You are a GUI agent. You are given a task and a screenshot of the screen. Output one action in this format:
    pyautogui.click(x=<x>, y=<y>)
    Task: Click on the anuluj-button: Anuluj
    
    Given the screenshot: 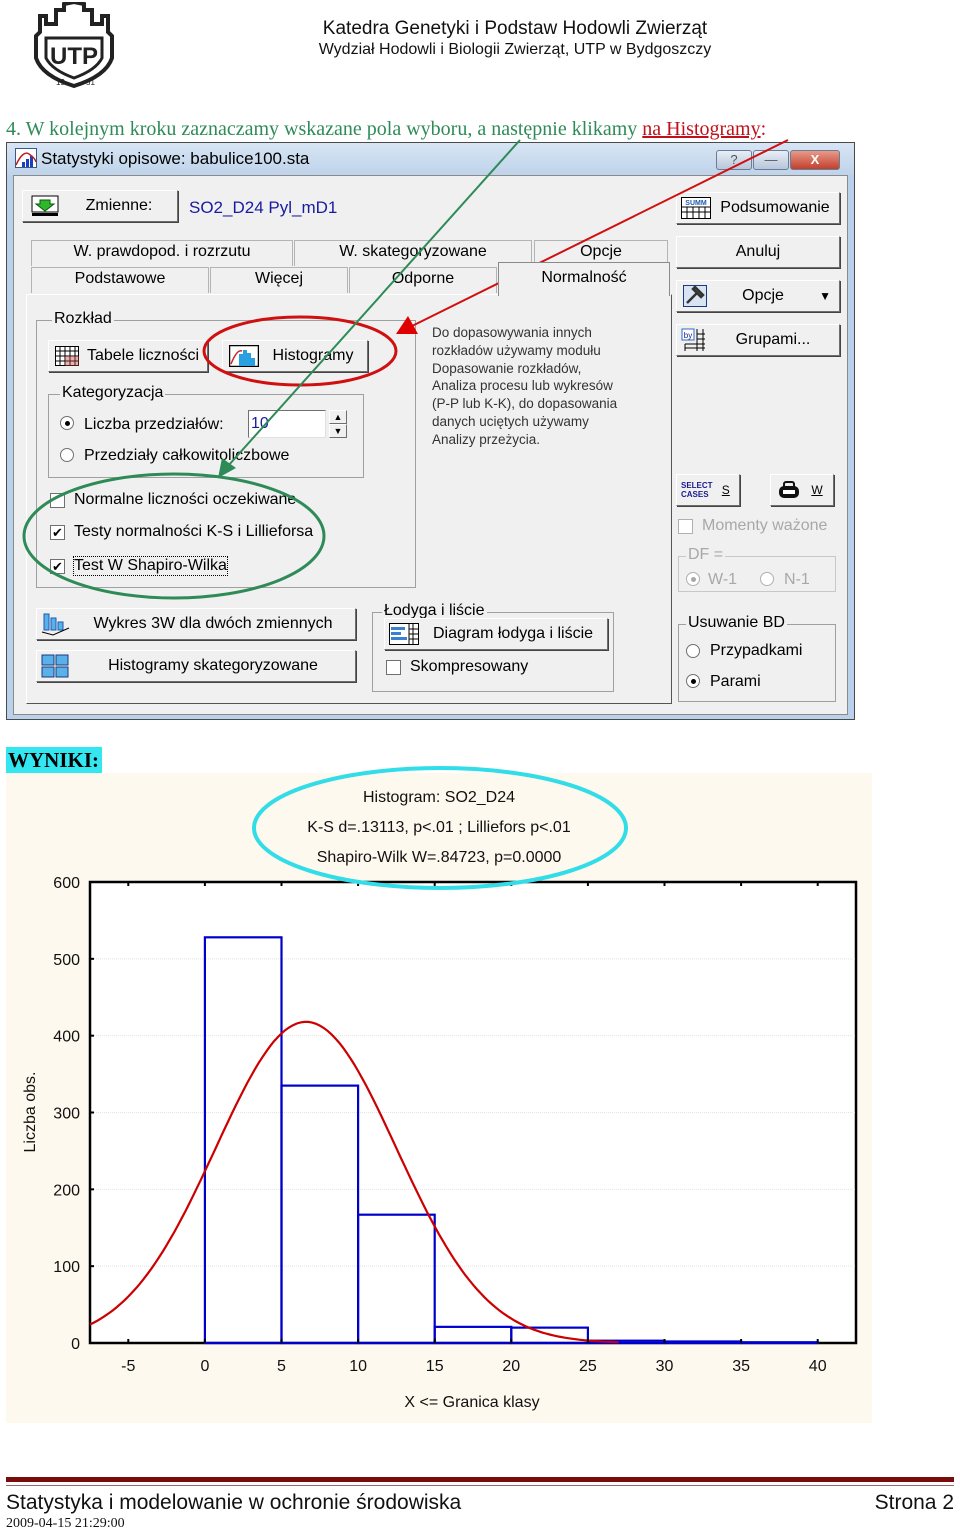 What is the action you would take?
    pyautogui.click(x=758, y=252)
    